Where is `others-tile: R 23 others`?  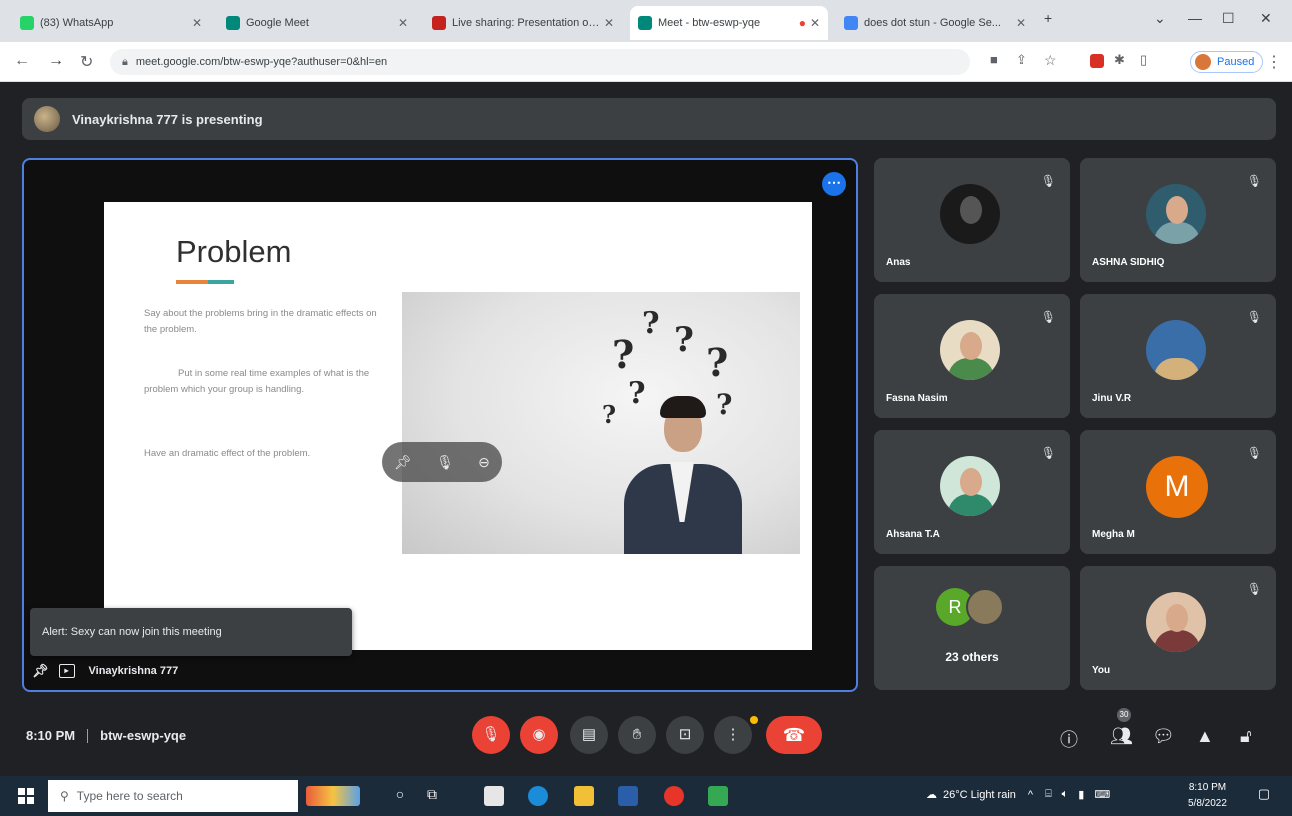 others-tile: R 23 others is located at coordinates (972, 628).